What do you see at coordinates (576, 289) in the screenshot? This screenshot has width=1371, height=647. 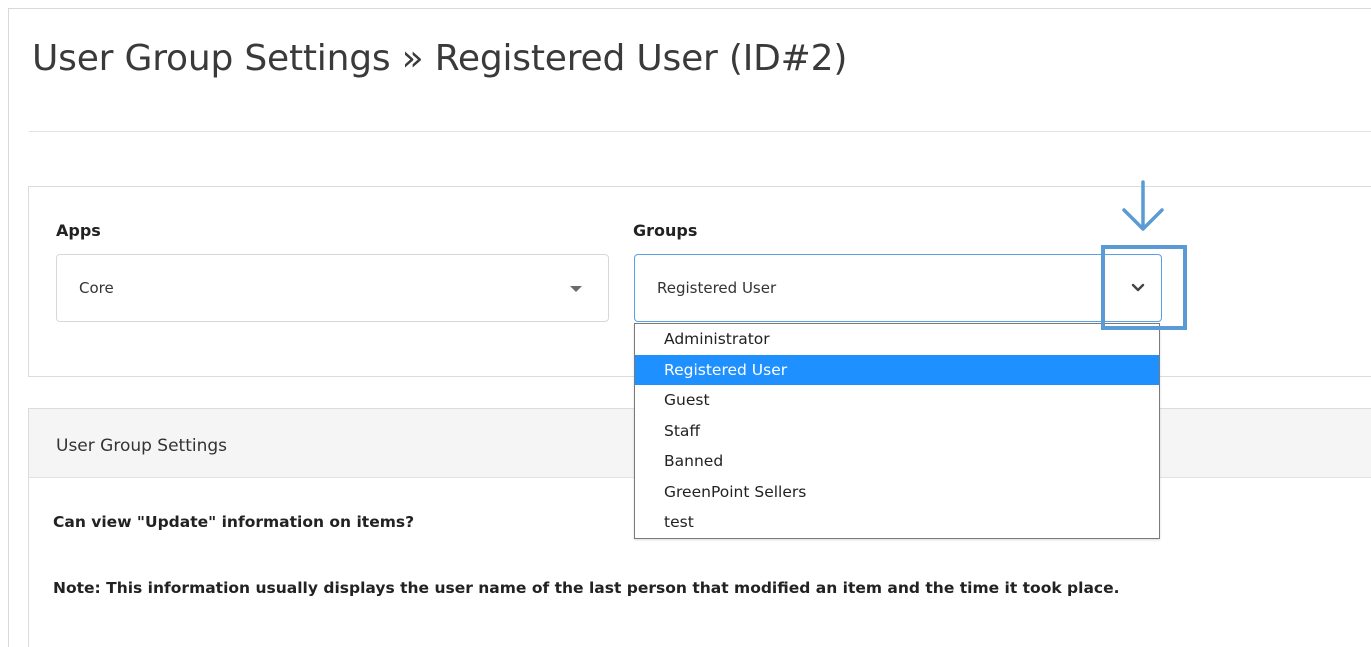 I see `caret-down-icon` at bounding box center [576, 289].